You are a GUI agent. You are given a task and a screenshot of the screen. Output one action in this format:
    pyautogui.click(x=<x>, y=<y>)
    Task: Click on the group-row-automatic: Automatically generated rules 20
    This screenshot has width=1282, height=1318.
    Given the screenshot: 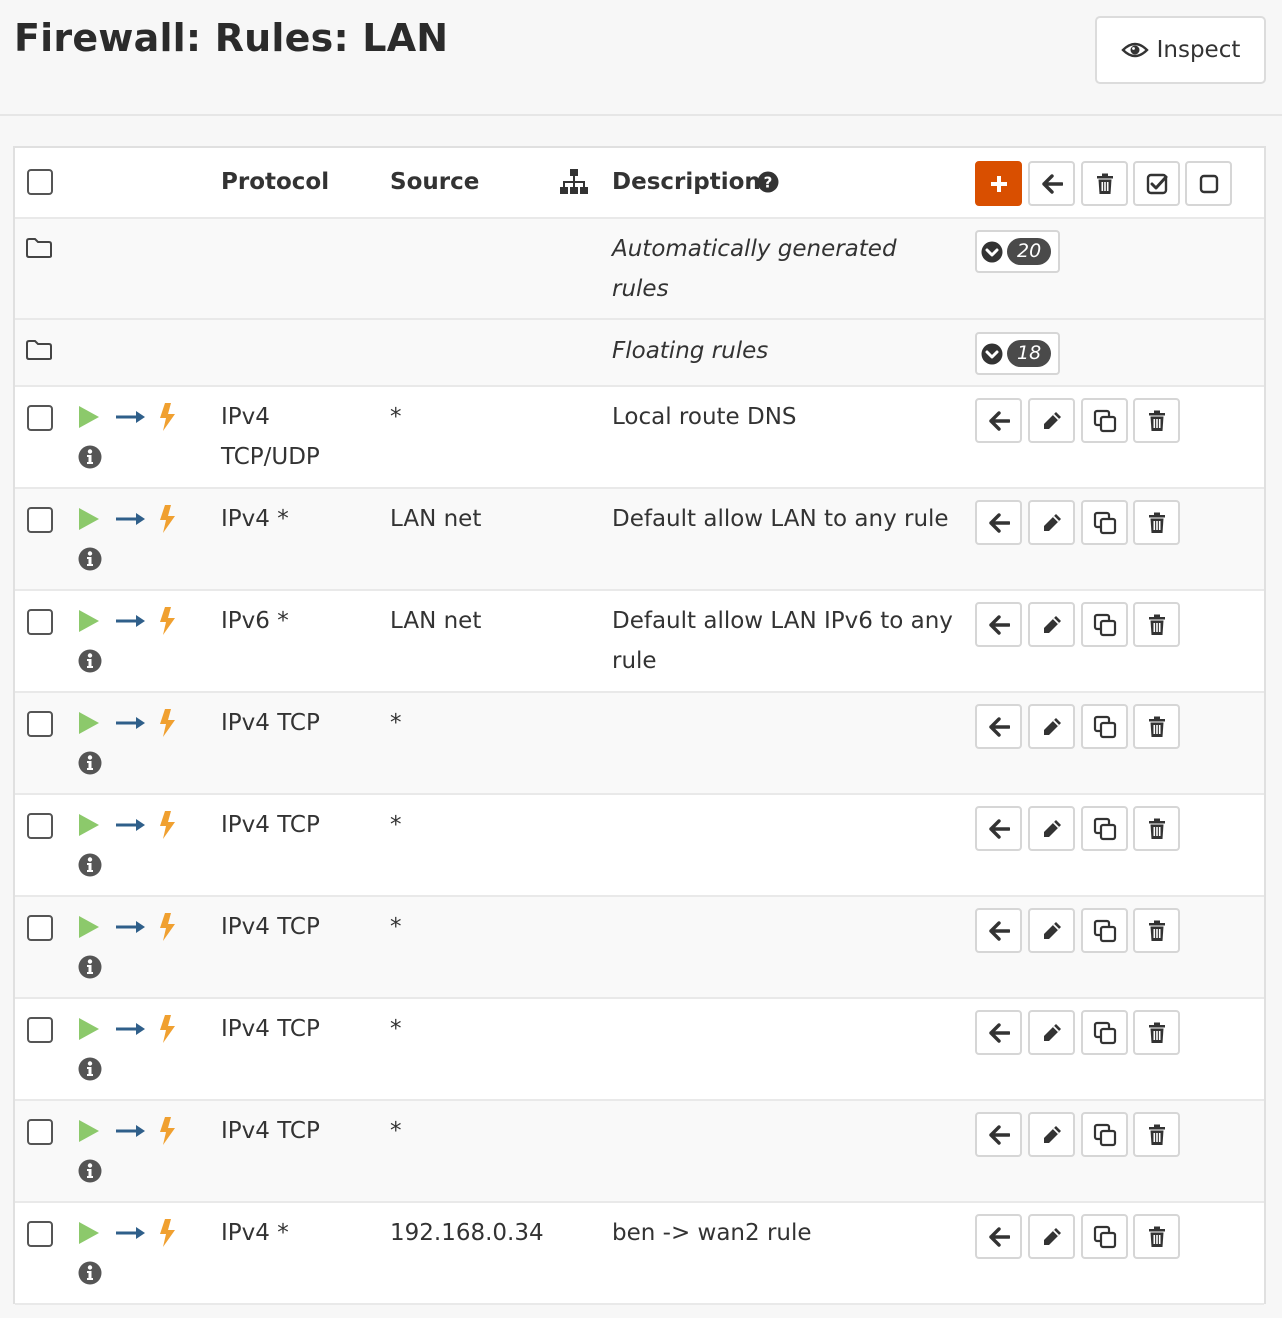 What is the action you would take?
    pyautogui.click(x=639, y=269)
    